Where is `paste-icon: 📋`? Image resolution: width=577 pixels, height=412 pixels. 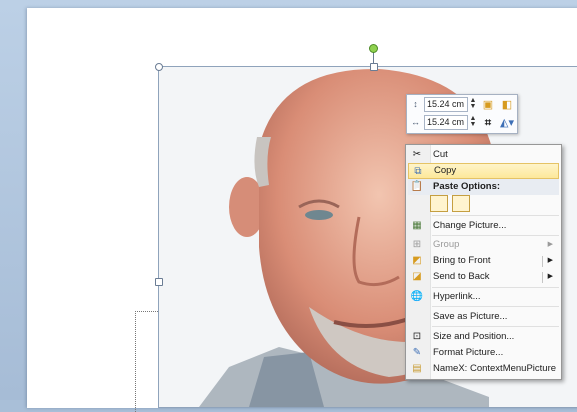 paste-icon: 📋 is located at coordinates (417, 186).